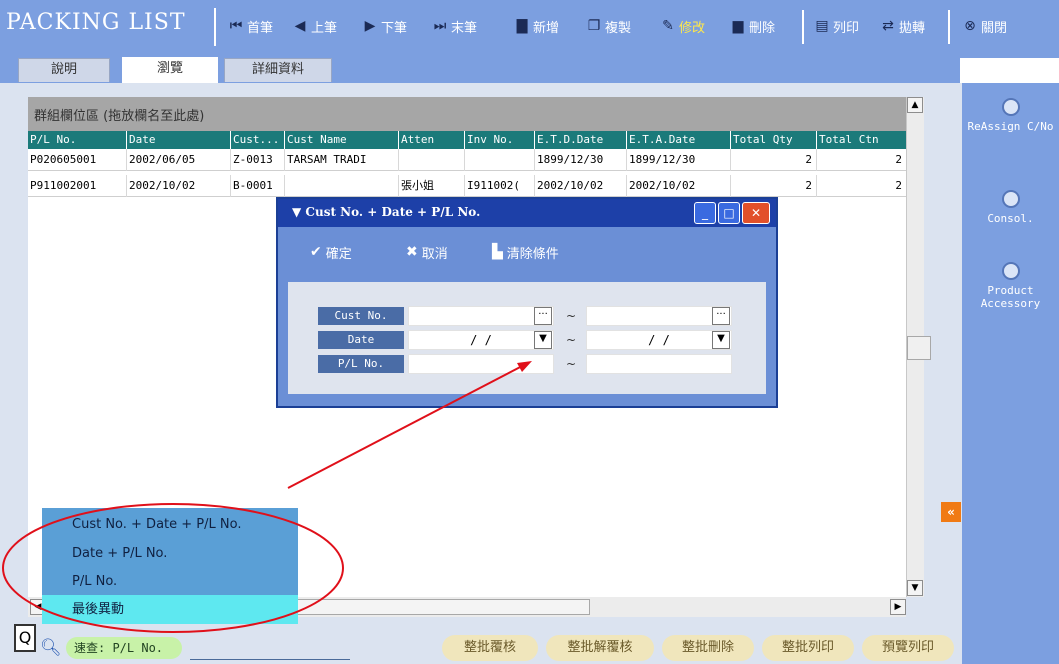 This screenshot has width=1059, height=664. What do you see at coordinates (257, 160) in the screenshot?
I see `cell-cust-no: Z-0013` at bounding box center [257, 160].